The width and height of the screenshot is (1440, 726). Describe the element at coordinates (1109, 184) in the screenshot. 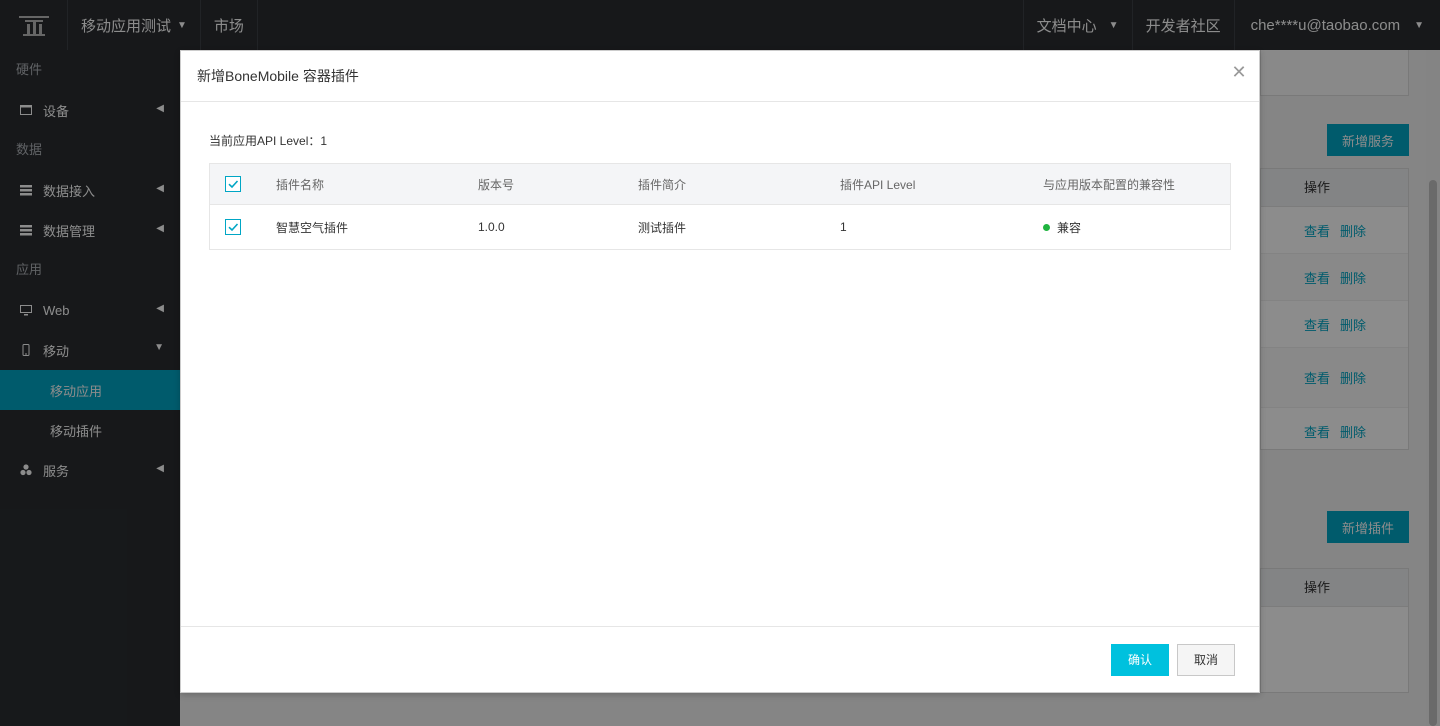

I see `column-header-compat: 与应用版本配置的兼容性` at that location.